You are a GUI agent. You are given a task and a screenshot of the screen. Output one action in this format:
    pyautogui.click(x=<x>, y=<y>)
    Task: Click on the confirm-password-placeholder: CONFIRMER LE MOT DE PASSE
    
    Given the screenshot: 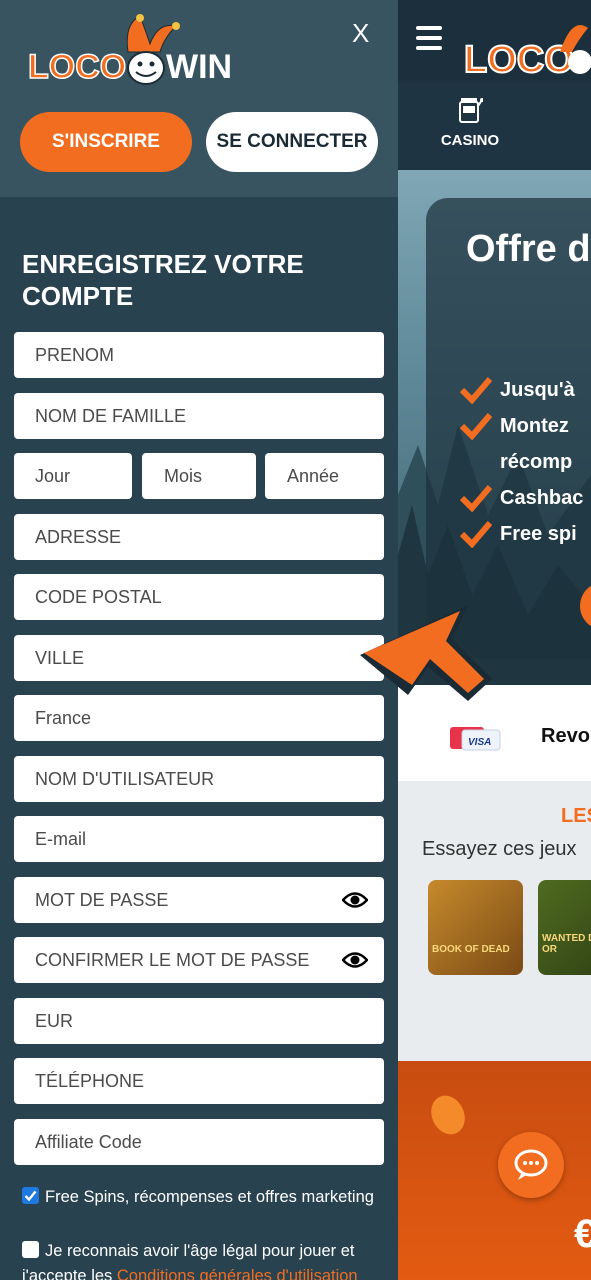 What is the action you would take?
    pyautogui.click(x=172, y=960)
    